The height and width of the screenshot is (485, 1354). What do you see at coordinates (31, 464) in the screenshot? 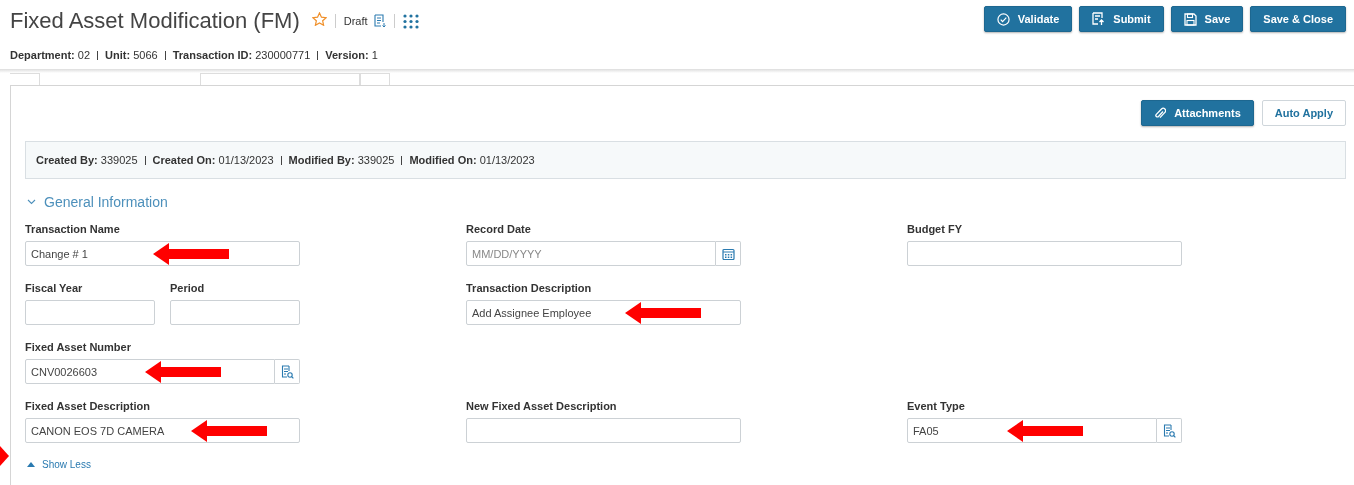
I see `caret-icon` at bounding box center [31, 464].